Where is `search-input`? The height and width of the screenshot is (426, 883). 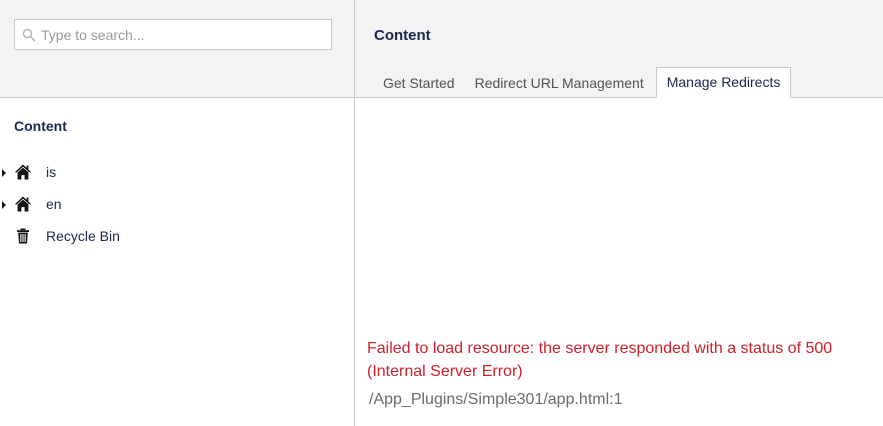 search-input is located at coordinates (181, 34).